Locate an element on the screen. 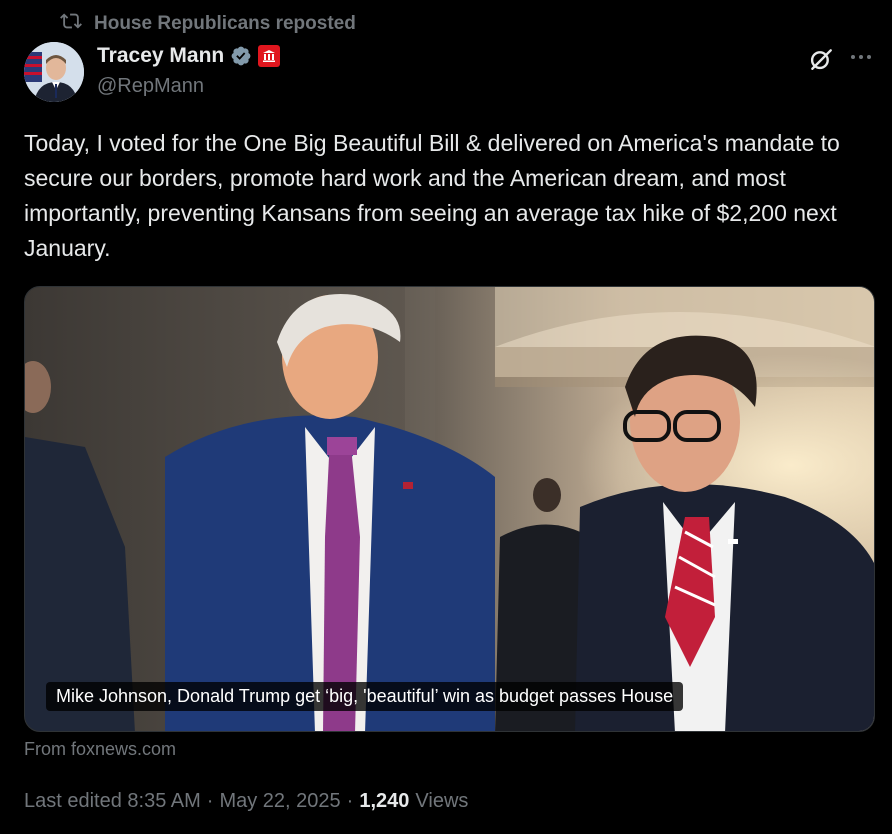 This screenshot has height=834, width=892. views-count: 1,240 is located at coordinates (384, 801).